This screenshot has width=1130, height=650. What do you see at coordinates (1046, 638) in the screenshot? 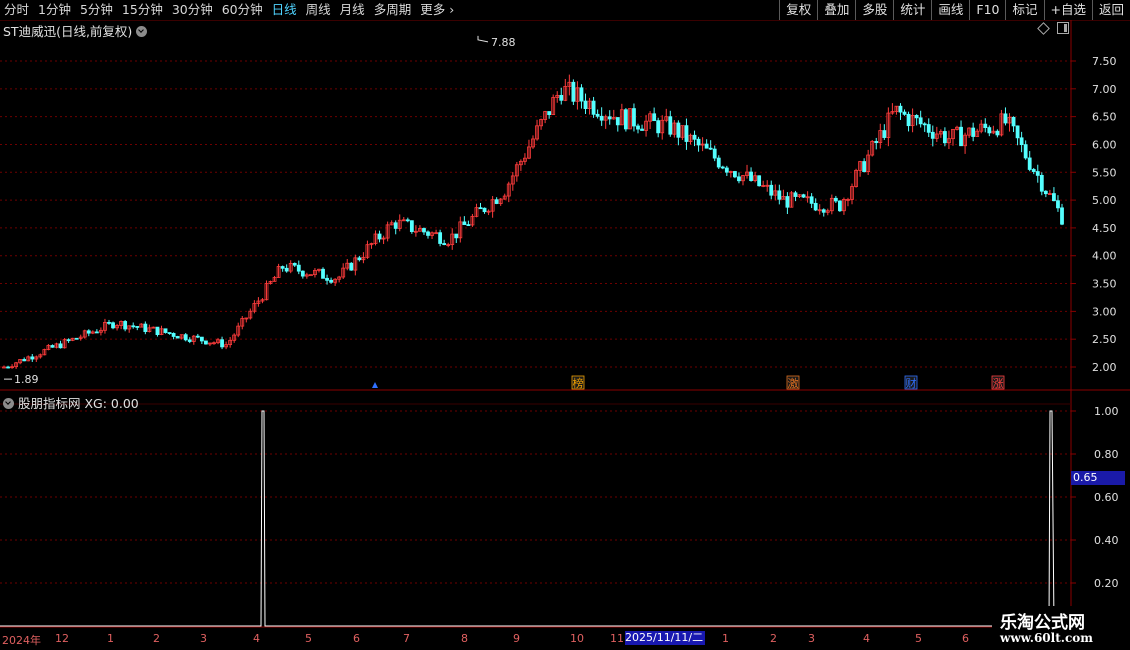
I see `watermark-url: www.60lt.com` at bounding box center [1046, 638].